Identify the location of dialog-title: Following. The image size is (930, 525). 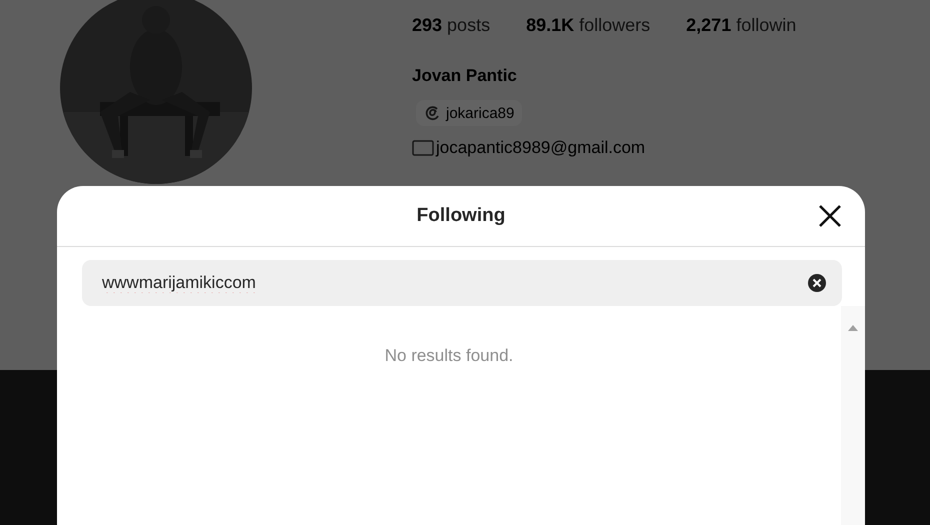
(461, 216).